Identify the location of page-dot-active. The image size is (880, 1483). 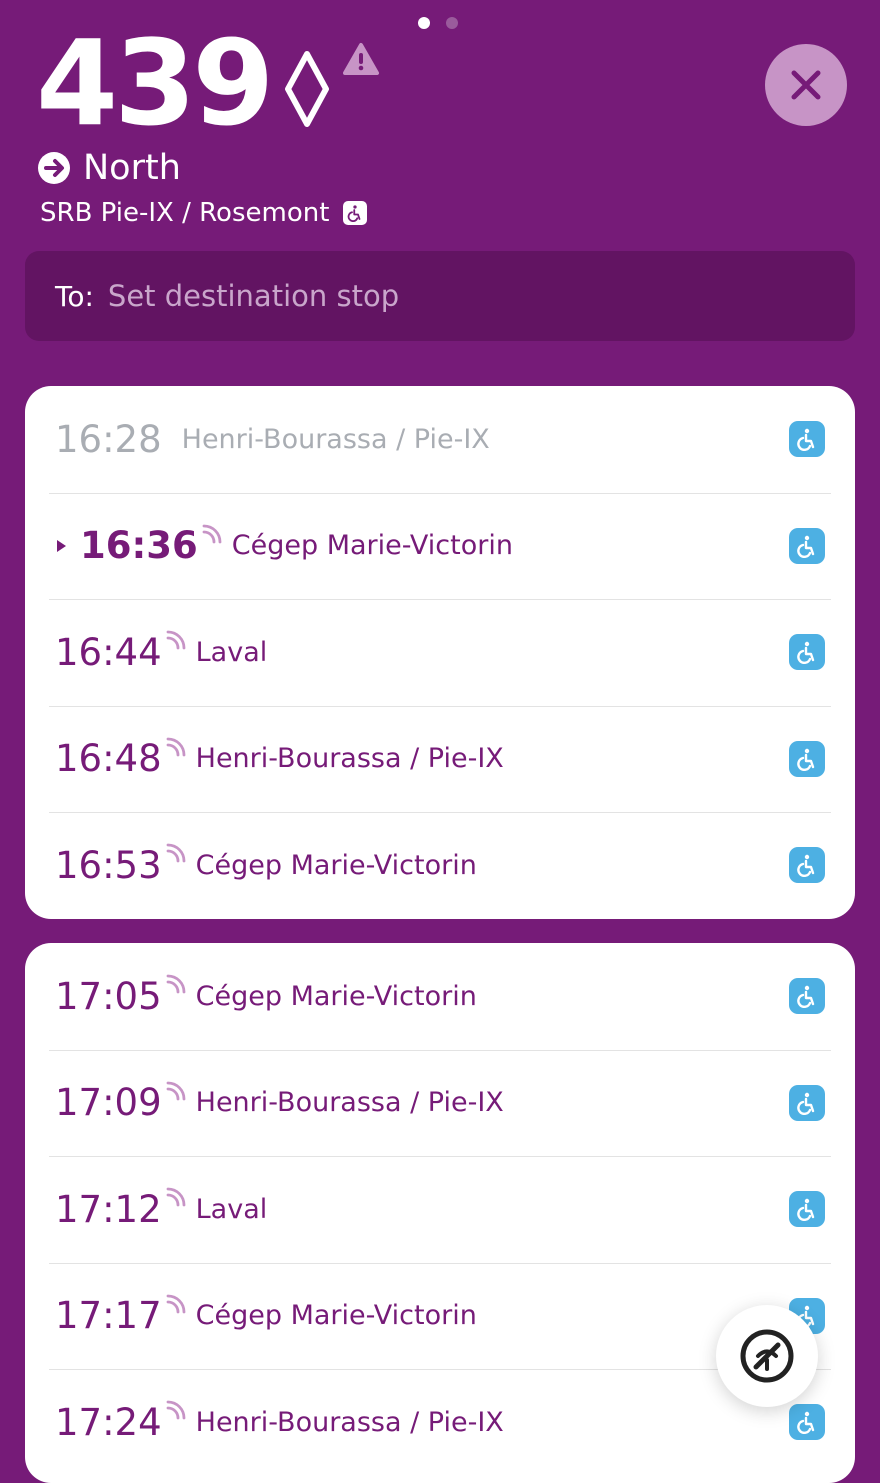
(424, 23).